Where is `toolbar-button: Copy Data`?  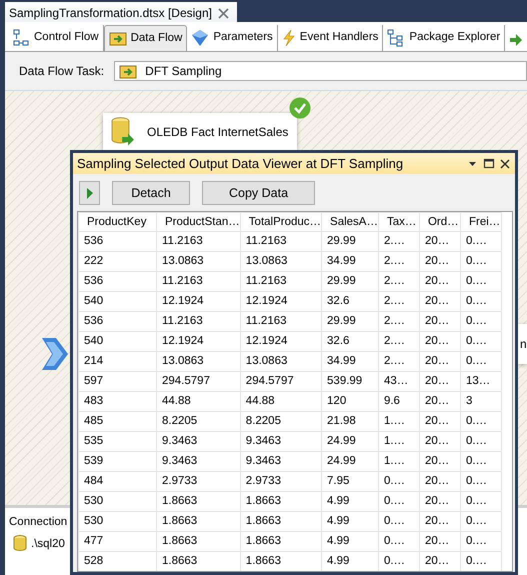 toolbar-button: Copy Data is located at coordinates (258, 193).